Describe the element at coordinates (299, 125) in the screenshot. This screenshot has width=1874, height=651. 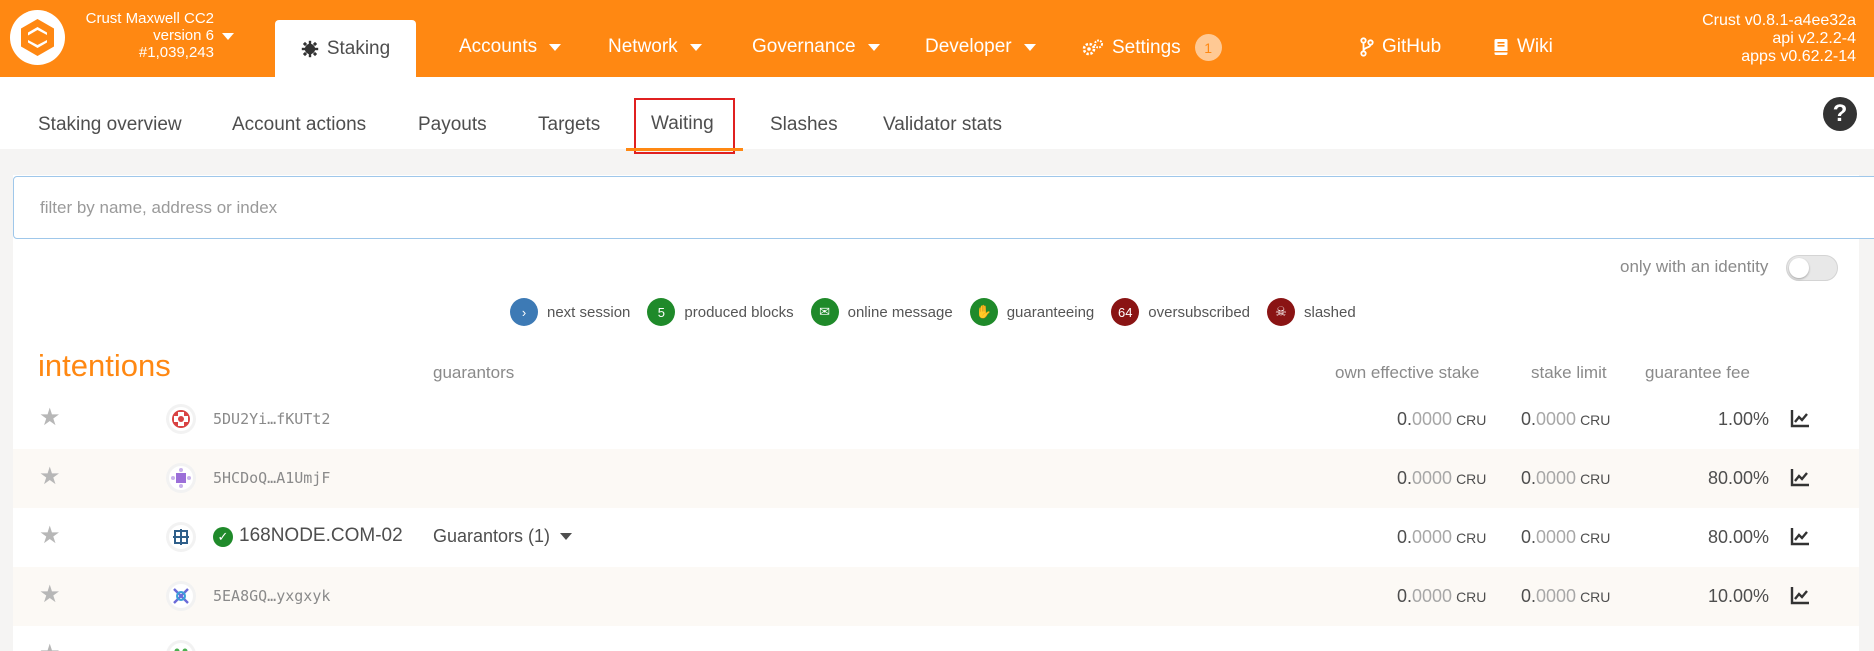
I see `tab-account-actions: Account actions` at that location.